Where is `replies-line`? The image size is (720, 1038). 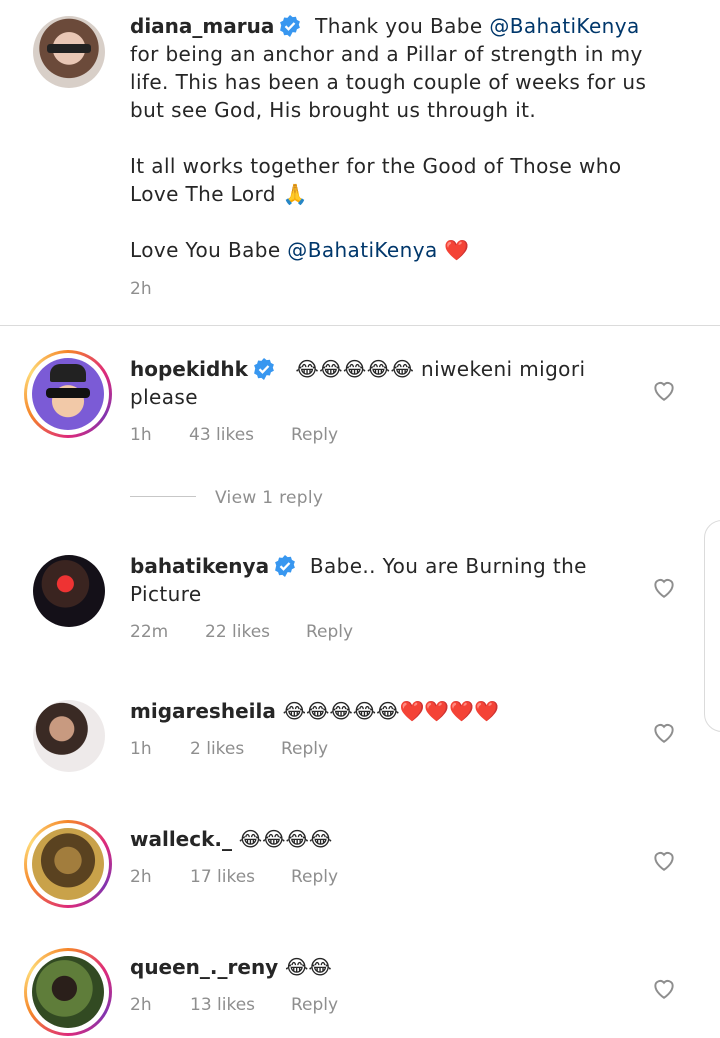 replies-line is located at coordinates (163, 496).